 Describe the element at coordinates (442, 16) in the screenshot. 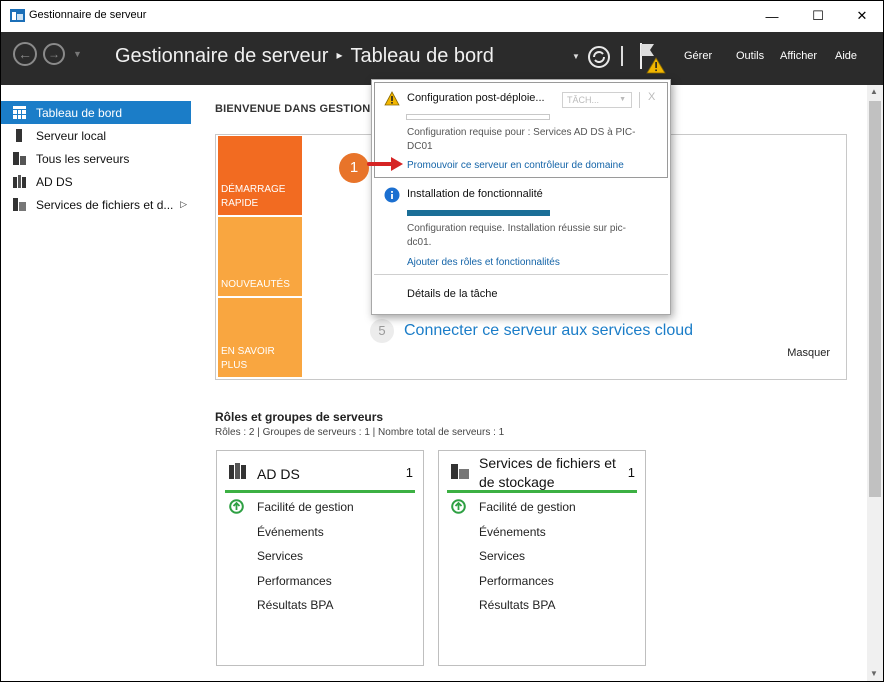

I see `title-bar: Gestionnaire de serveur — ☐ ✕` at that location.